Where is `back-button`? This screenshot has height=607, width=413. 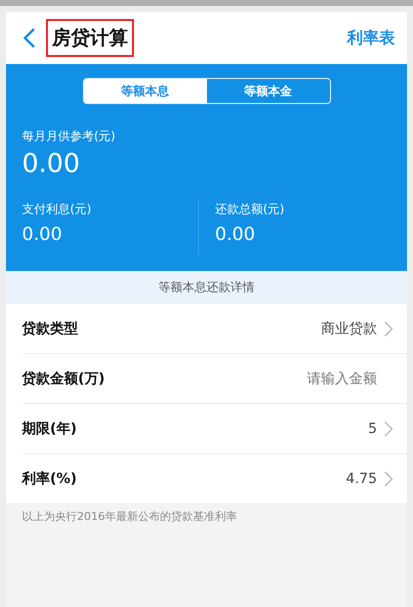
back-button is located at coordinates (29, 38).